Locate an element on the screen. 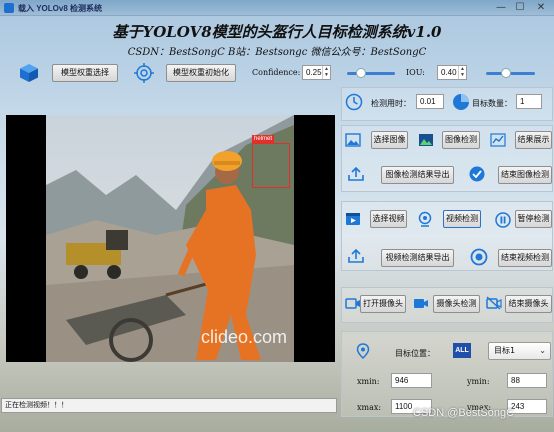 The width and height of the screenshot is (554, 432). cube-icon is located at coordinates (29, 73).